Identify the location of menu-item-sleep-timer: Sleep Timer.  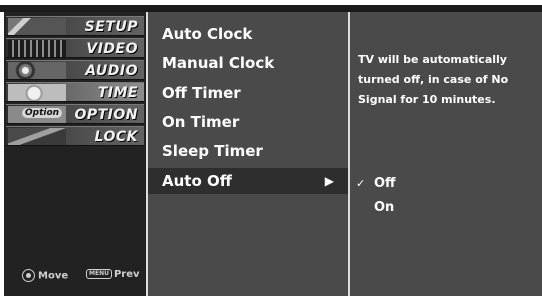
(248, 151).